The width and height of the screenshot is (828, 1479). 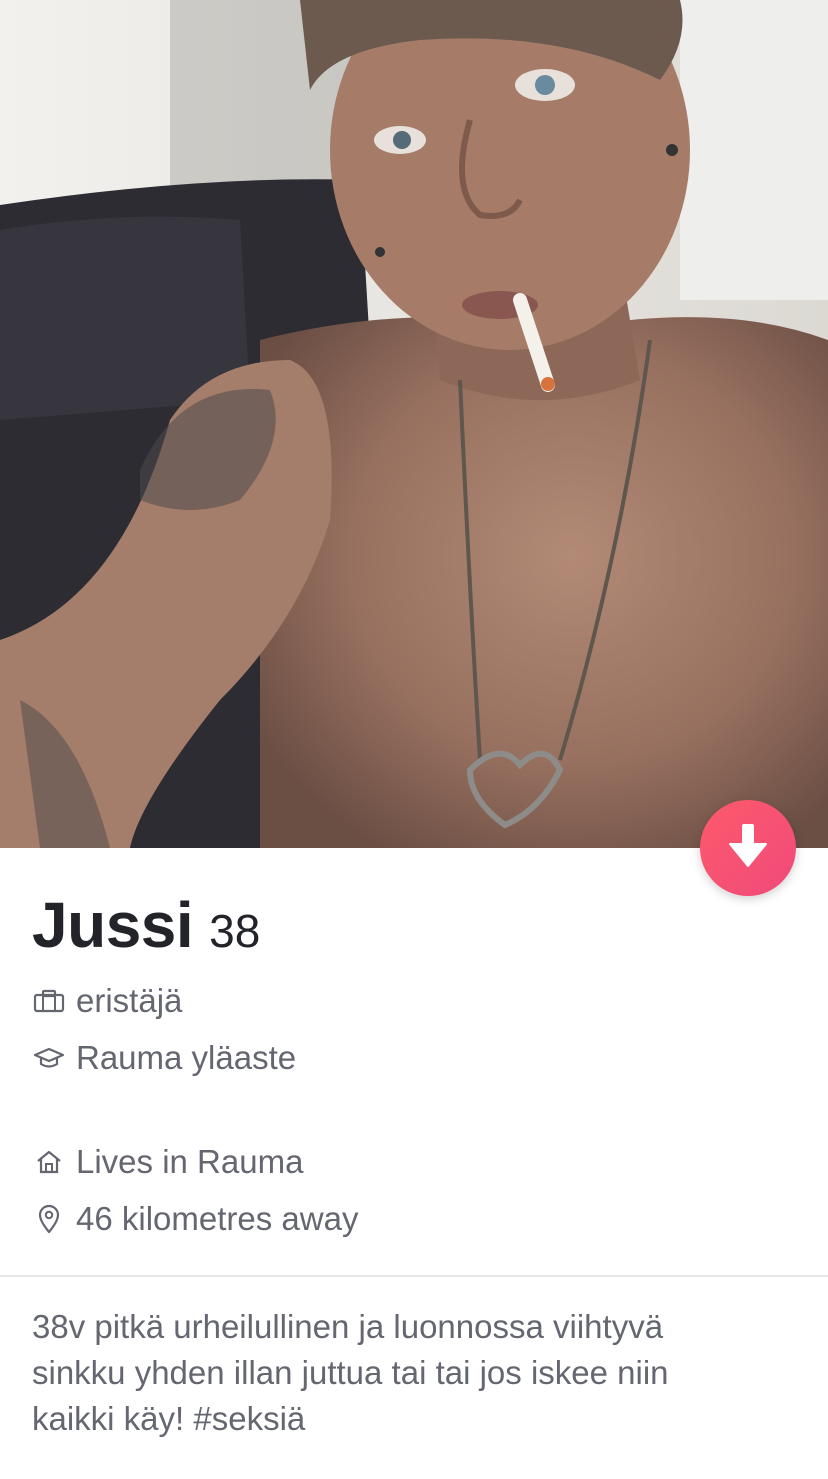 I want to click on name-age-row: Jussi 38, so click(x=146, y=925).